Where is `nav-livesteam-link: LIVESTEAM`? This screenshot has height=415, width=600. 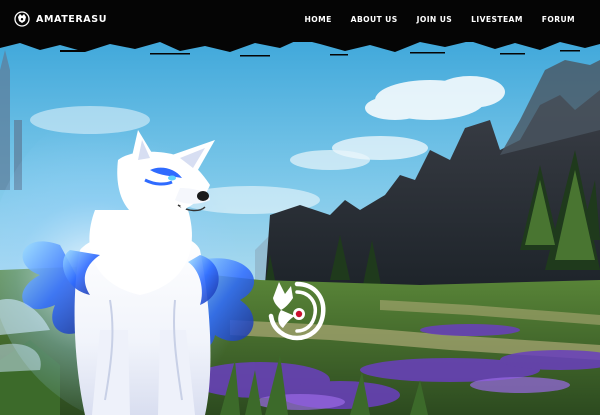
nav-livesteam-link: LIVESTEAM is located at coordinates (497, 19).